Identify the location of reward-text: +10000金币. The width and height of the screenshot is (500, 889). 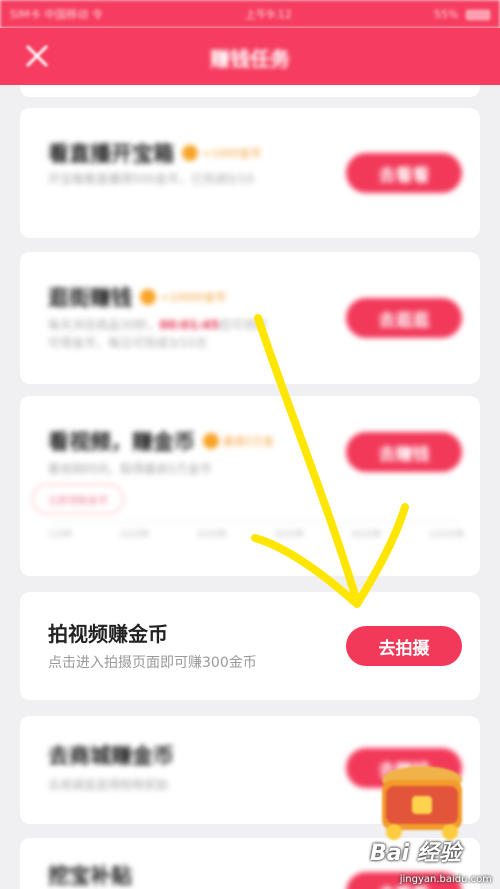
(193, 297).